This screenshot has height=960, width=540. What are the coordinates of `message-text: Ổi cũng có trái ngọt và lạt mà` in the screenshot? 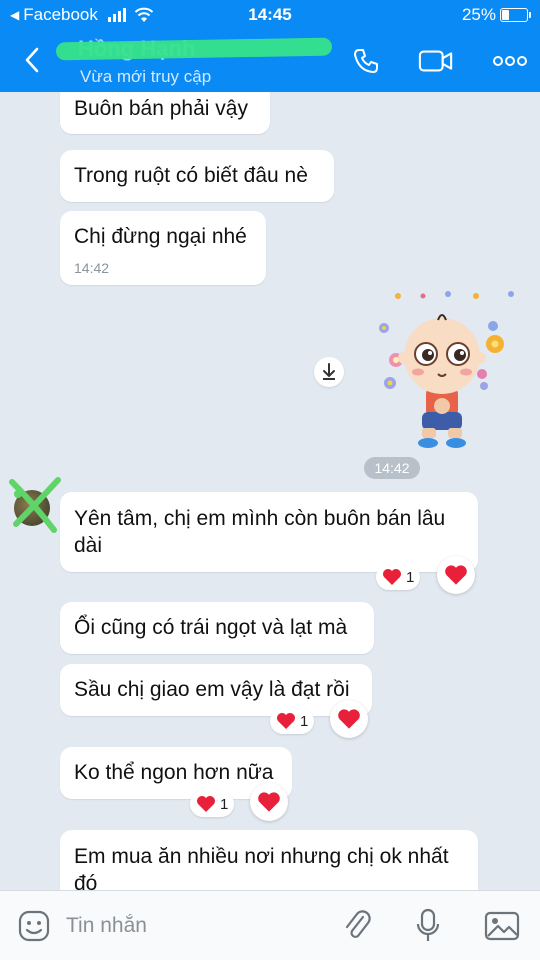 It's located at (211, 627).